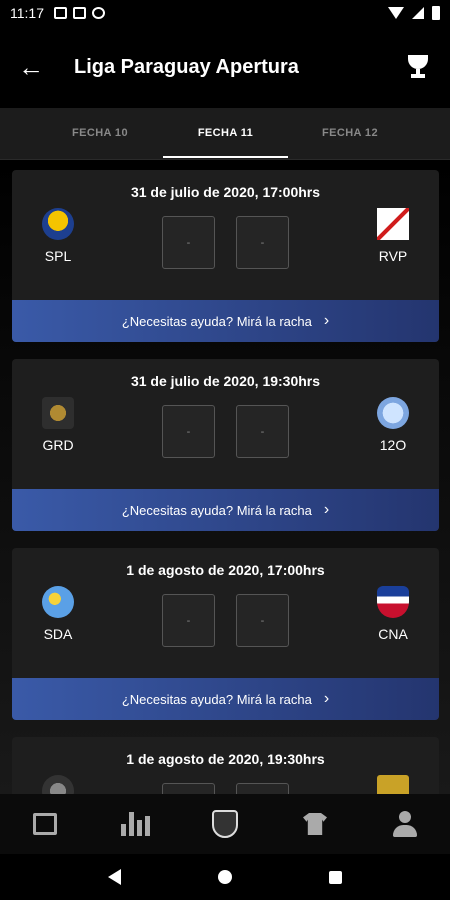 Image resolution: width=450 pixels, height=900 pixels. What do you see at coordinates (98, 13) in the screenshot?
I see `sync-notification-icon` at bounding box center [98, 13].